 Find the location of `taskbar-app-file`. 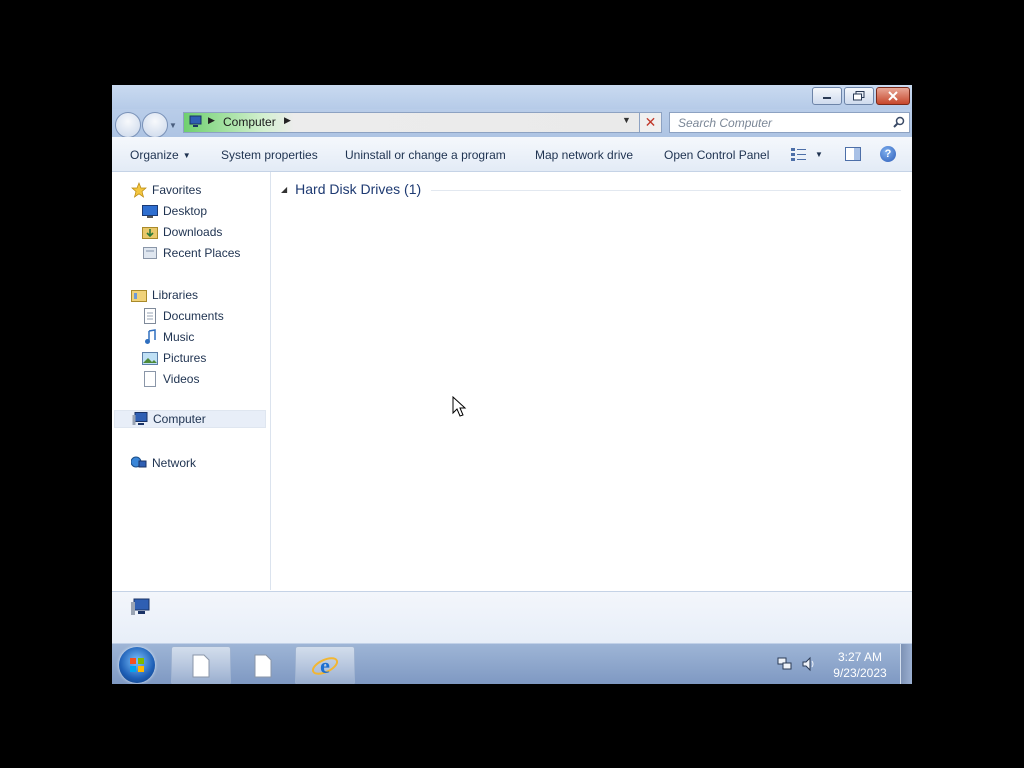

taskbar-app-file is located at coordinates (201, 665).